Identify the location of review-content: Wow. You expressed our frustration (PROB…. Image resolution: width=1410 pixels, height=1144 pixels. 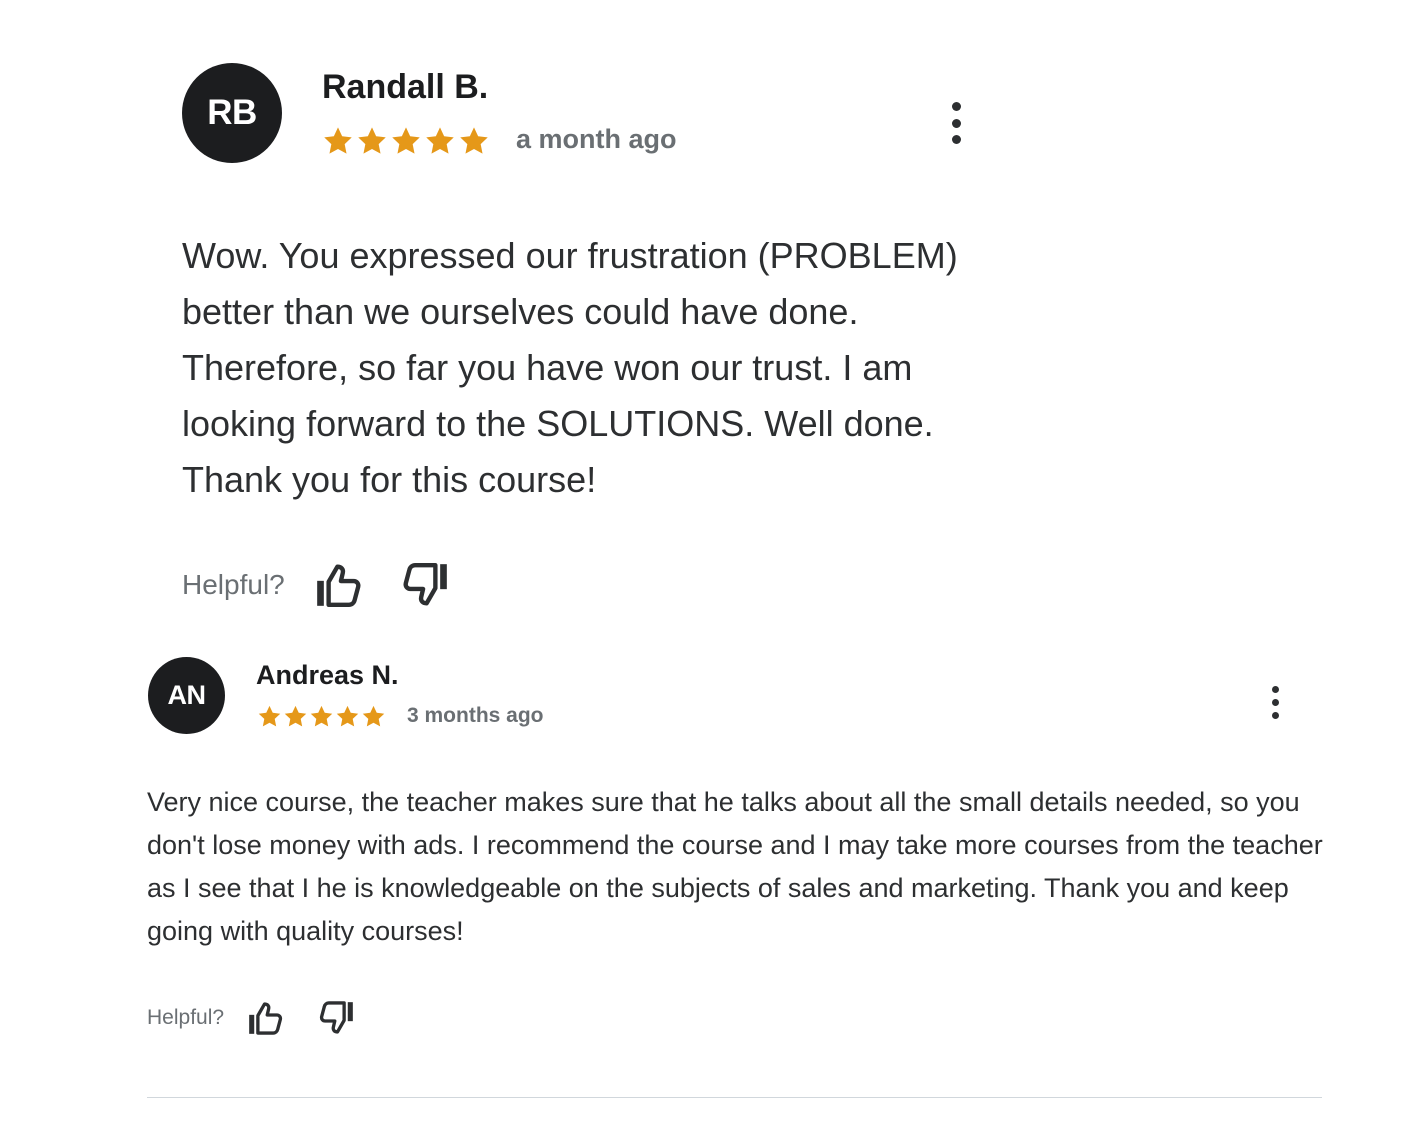
(570, 367).